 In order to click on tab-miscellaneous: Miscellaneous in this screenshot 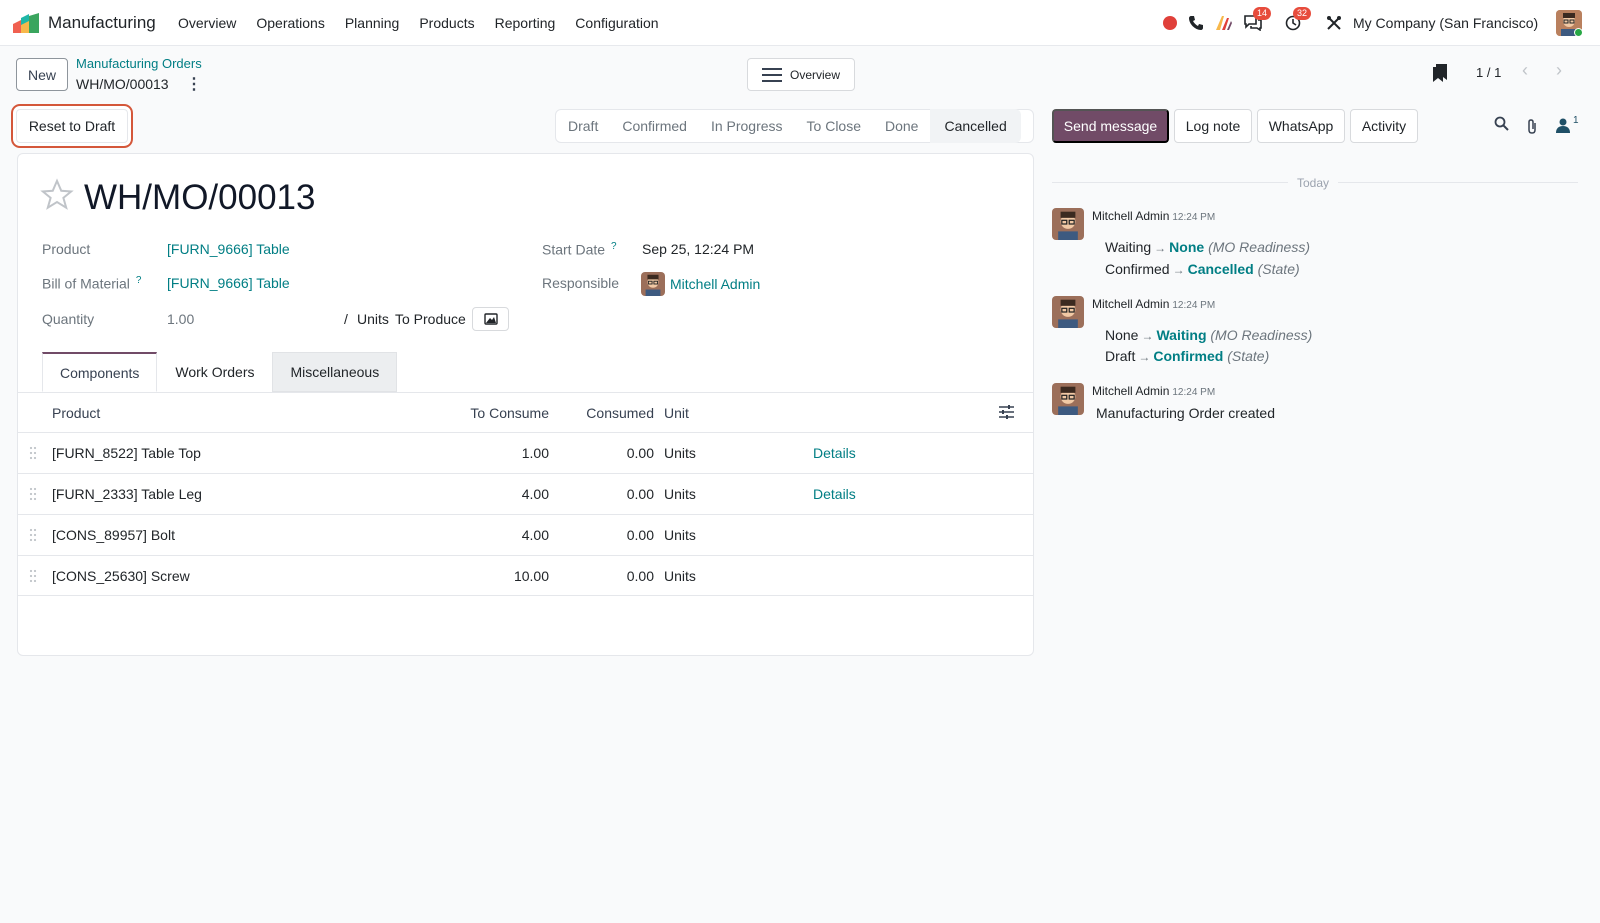, I will do `click(335, 372)`.